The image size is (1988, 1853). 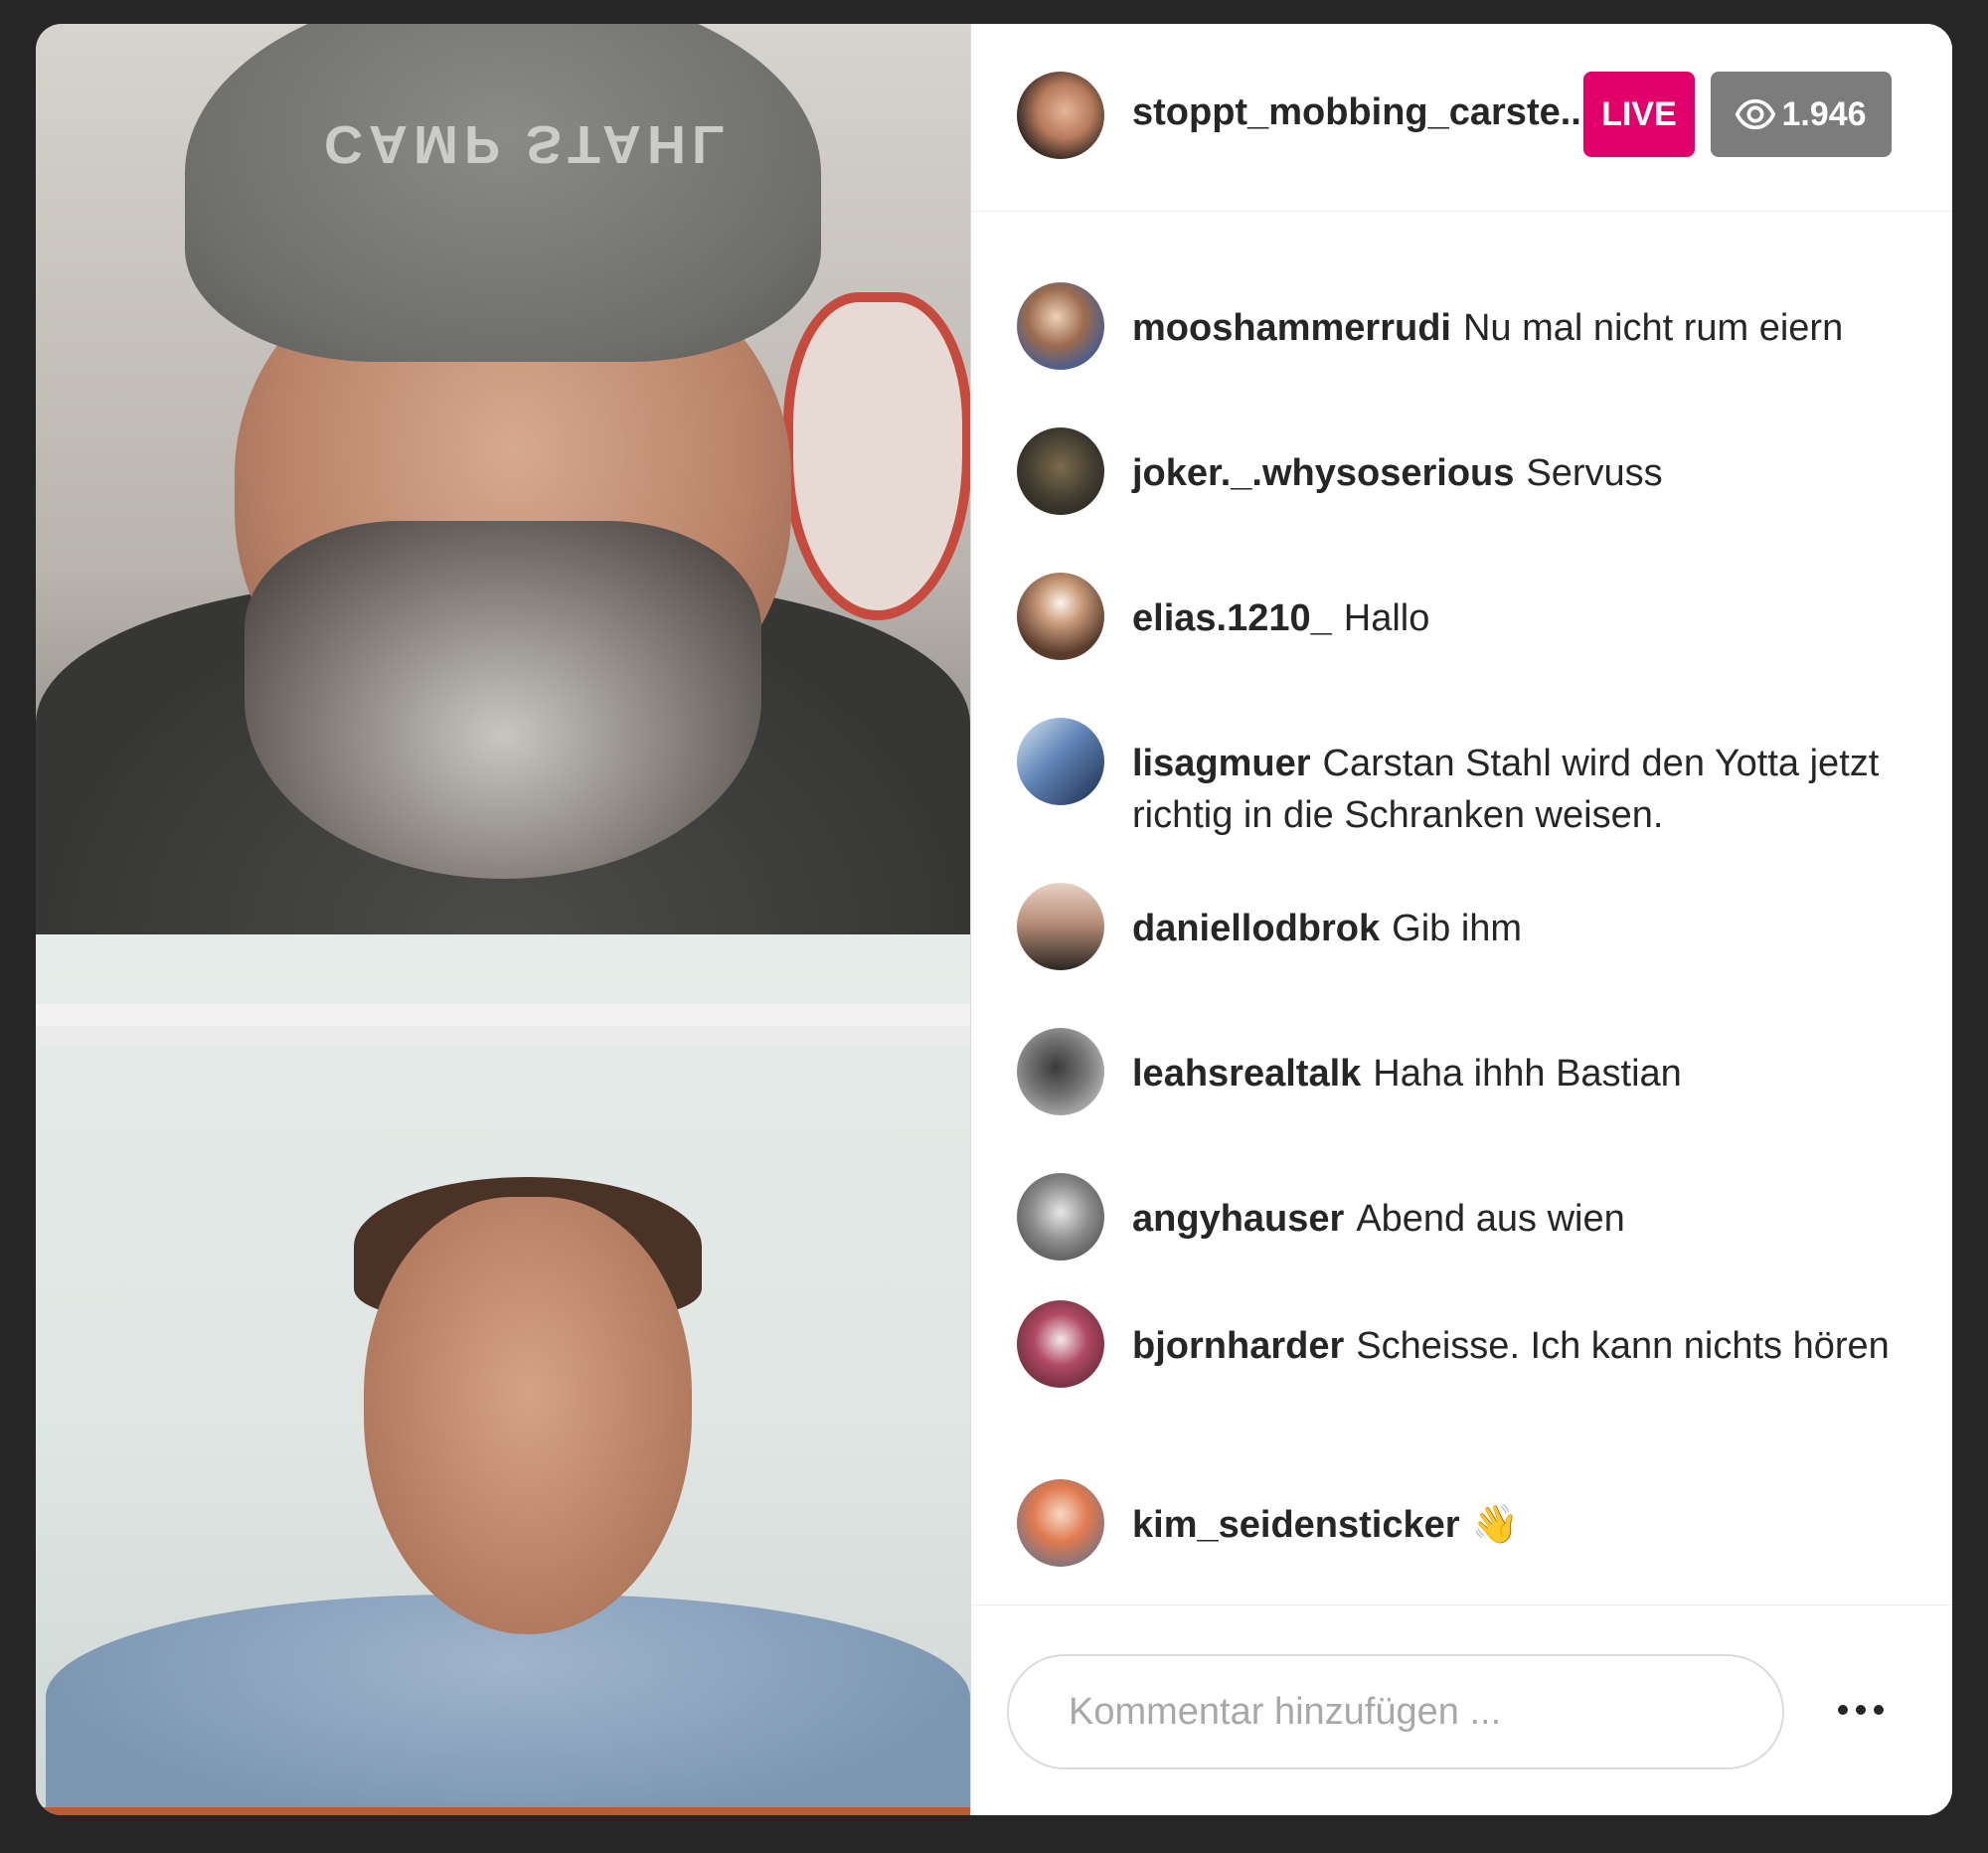 I want to click on comment-username: leahsrealtalk, so click(x=1246, y=1074).